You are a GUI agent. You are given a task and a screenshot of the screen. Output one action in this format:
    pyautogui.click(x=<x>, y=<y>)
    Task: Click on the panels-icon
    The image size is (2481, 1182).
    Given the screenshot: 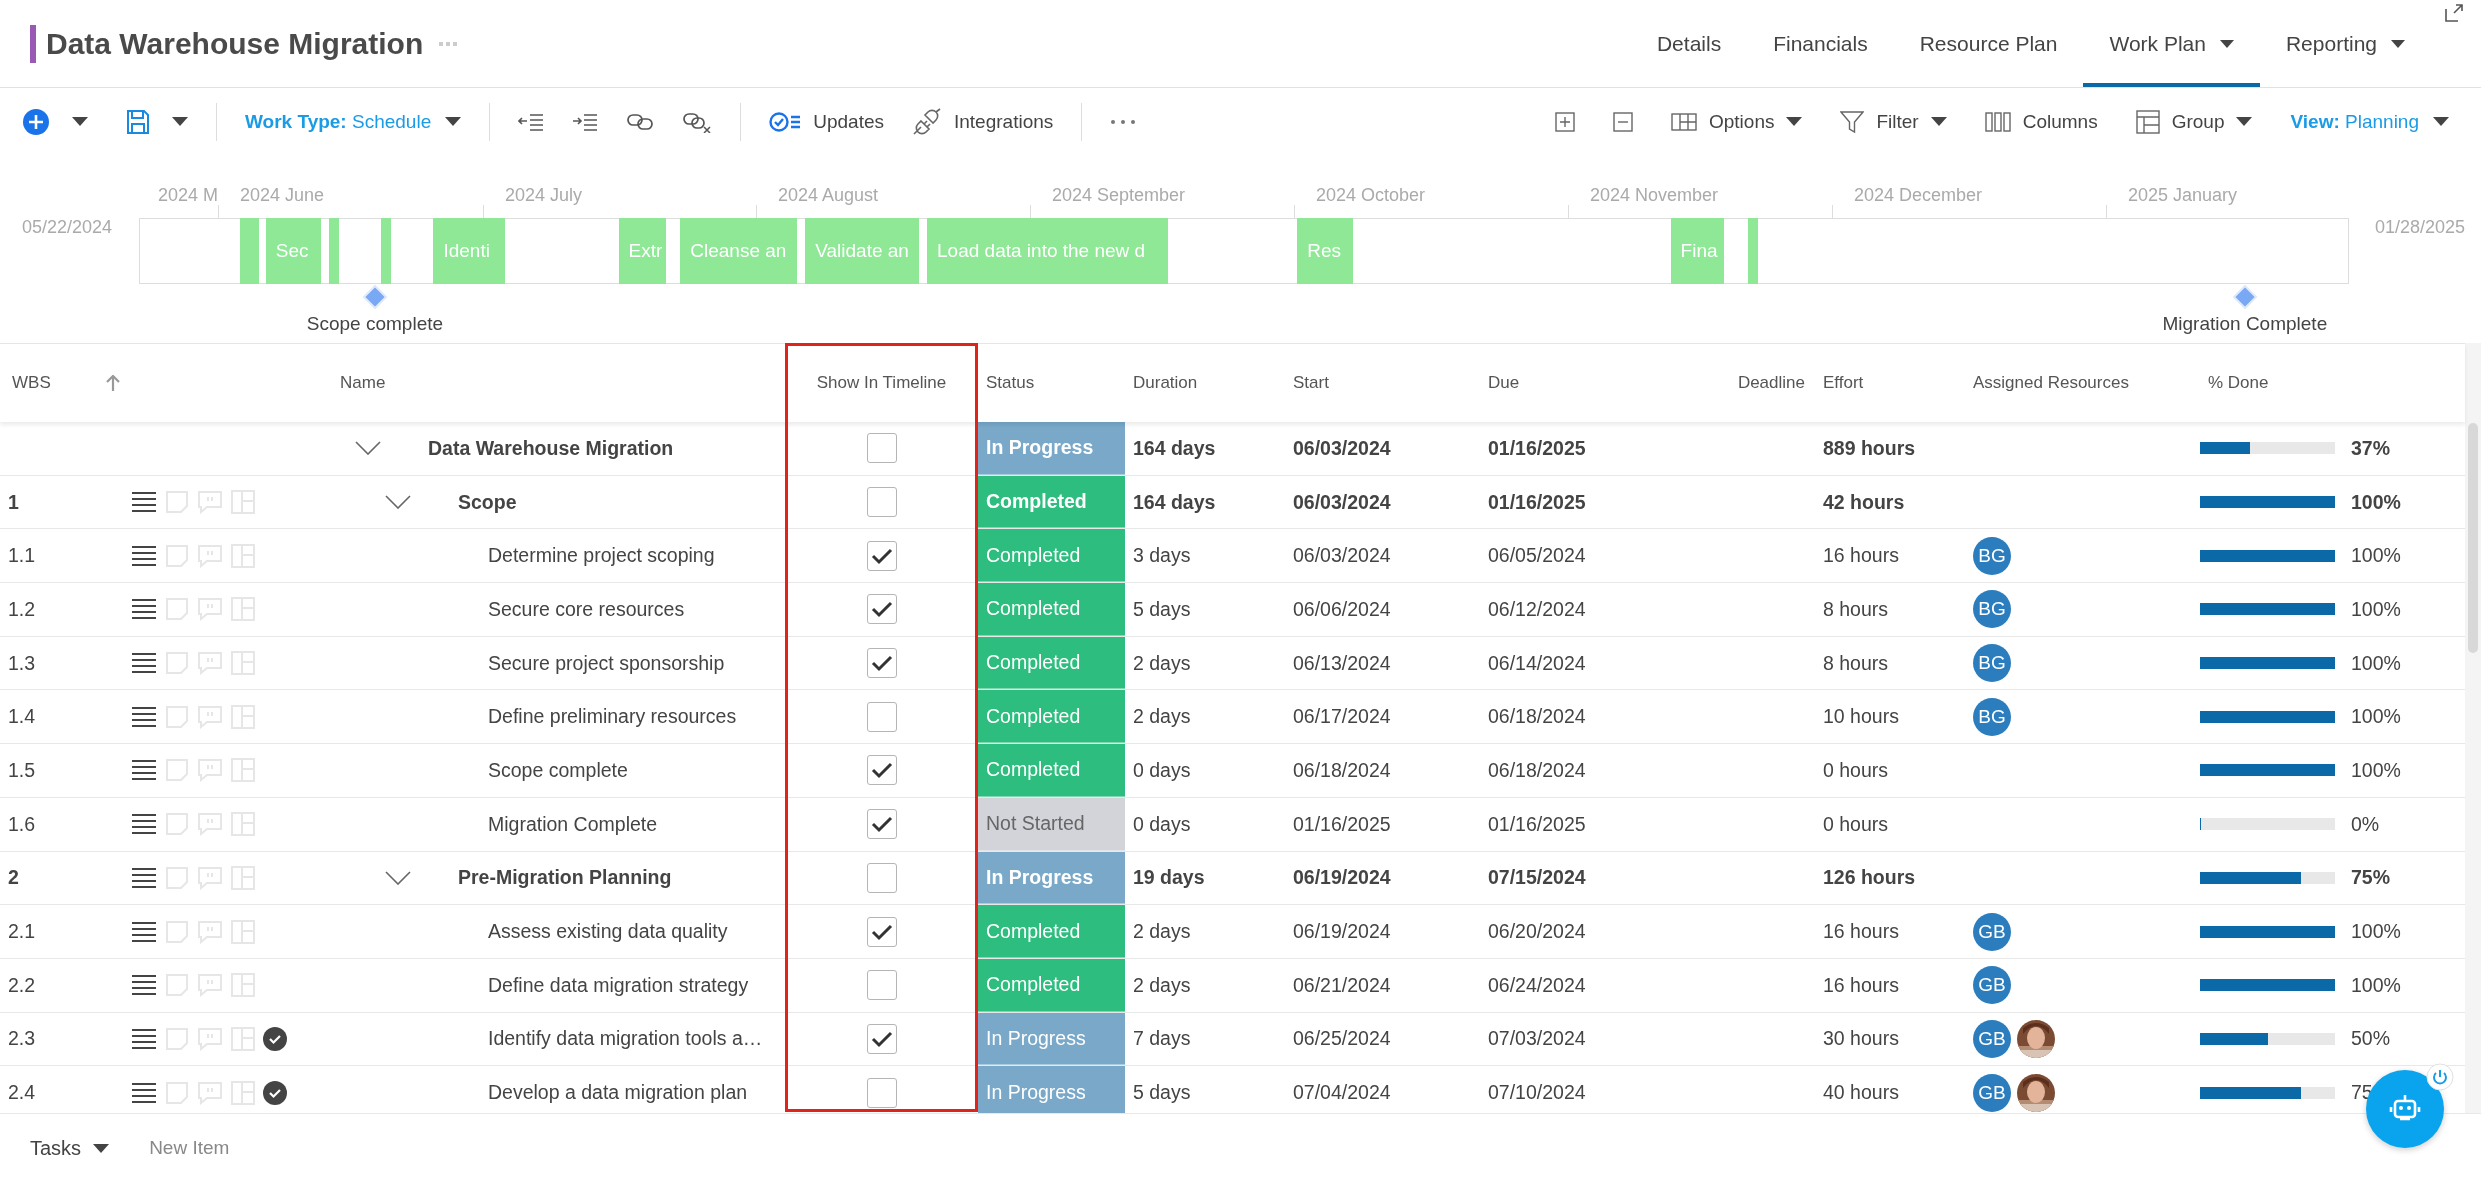 What is the action you would take?
    pyautogui.click(x=1683, y=121)
    